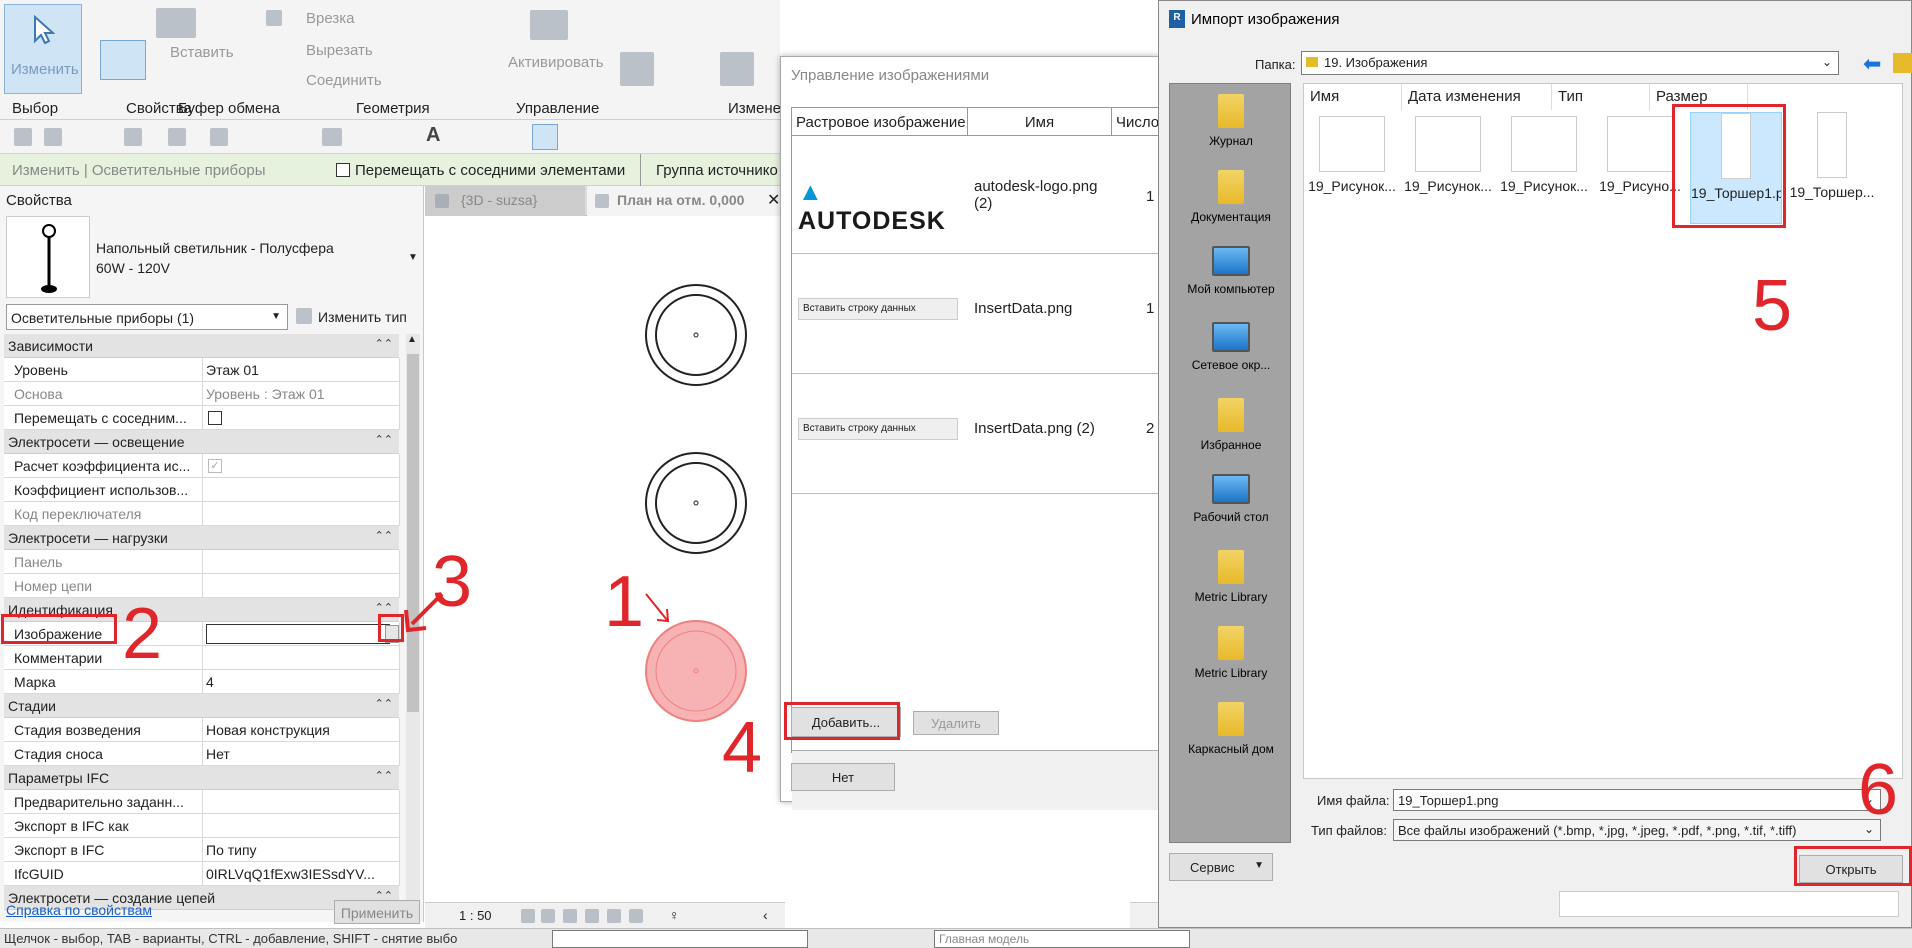 The width and height of the screenshot is (1912, 948). Describe the element at coordinates (1736, 168) in the screenshot. I see `file-item: 19_Торшер1.png` at that location.